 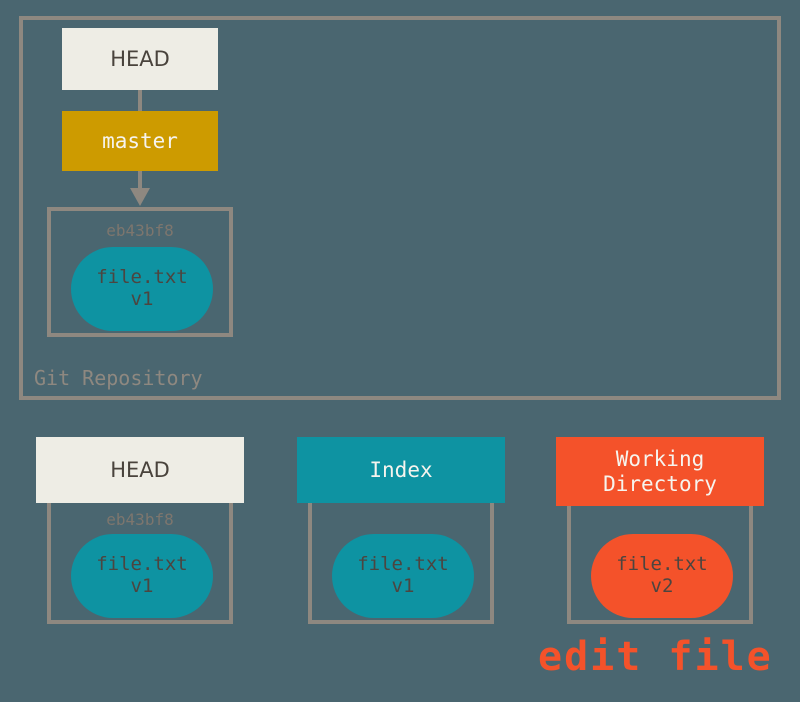 What do you see at coordinates (403, 564) in the screenshot?
I see `area-index-blob-filename: file.txt` at bounding box center [403, 564].